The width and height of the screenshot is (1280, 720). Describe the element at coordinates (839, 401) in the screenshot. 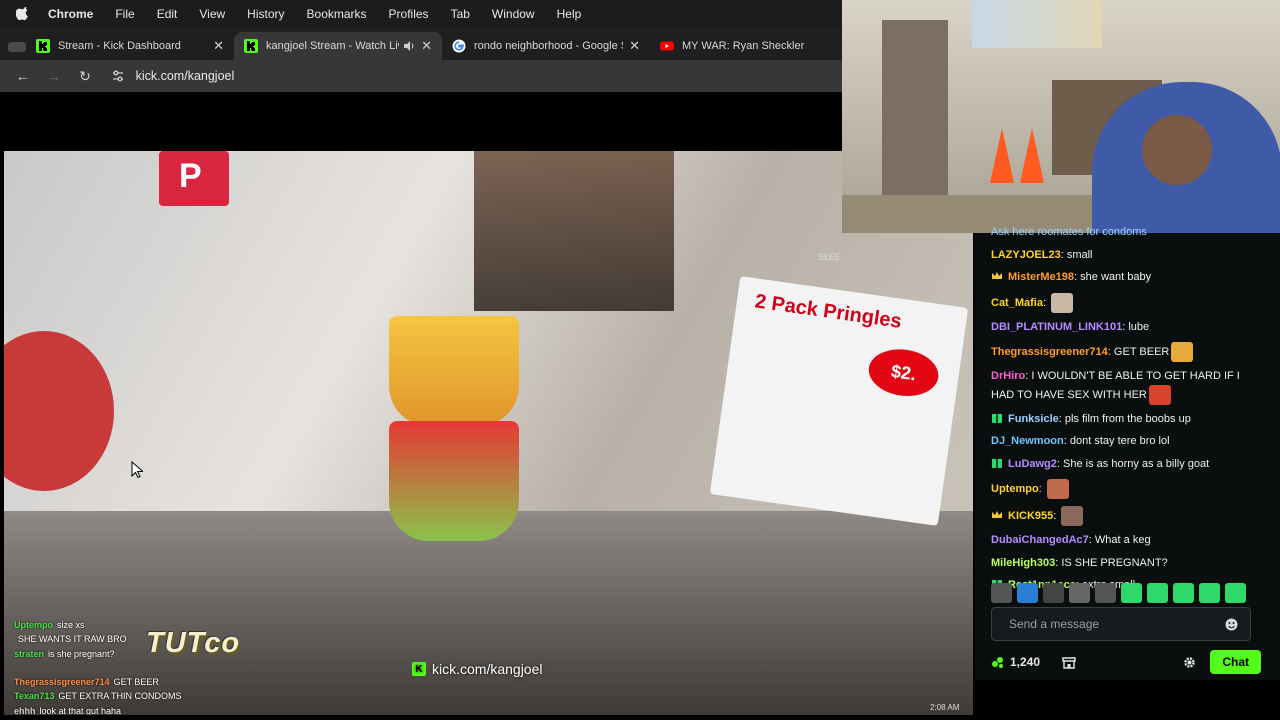

I see `pringles-sign: 2 Pack Pringles $2.` at that location.